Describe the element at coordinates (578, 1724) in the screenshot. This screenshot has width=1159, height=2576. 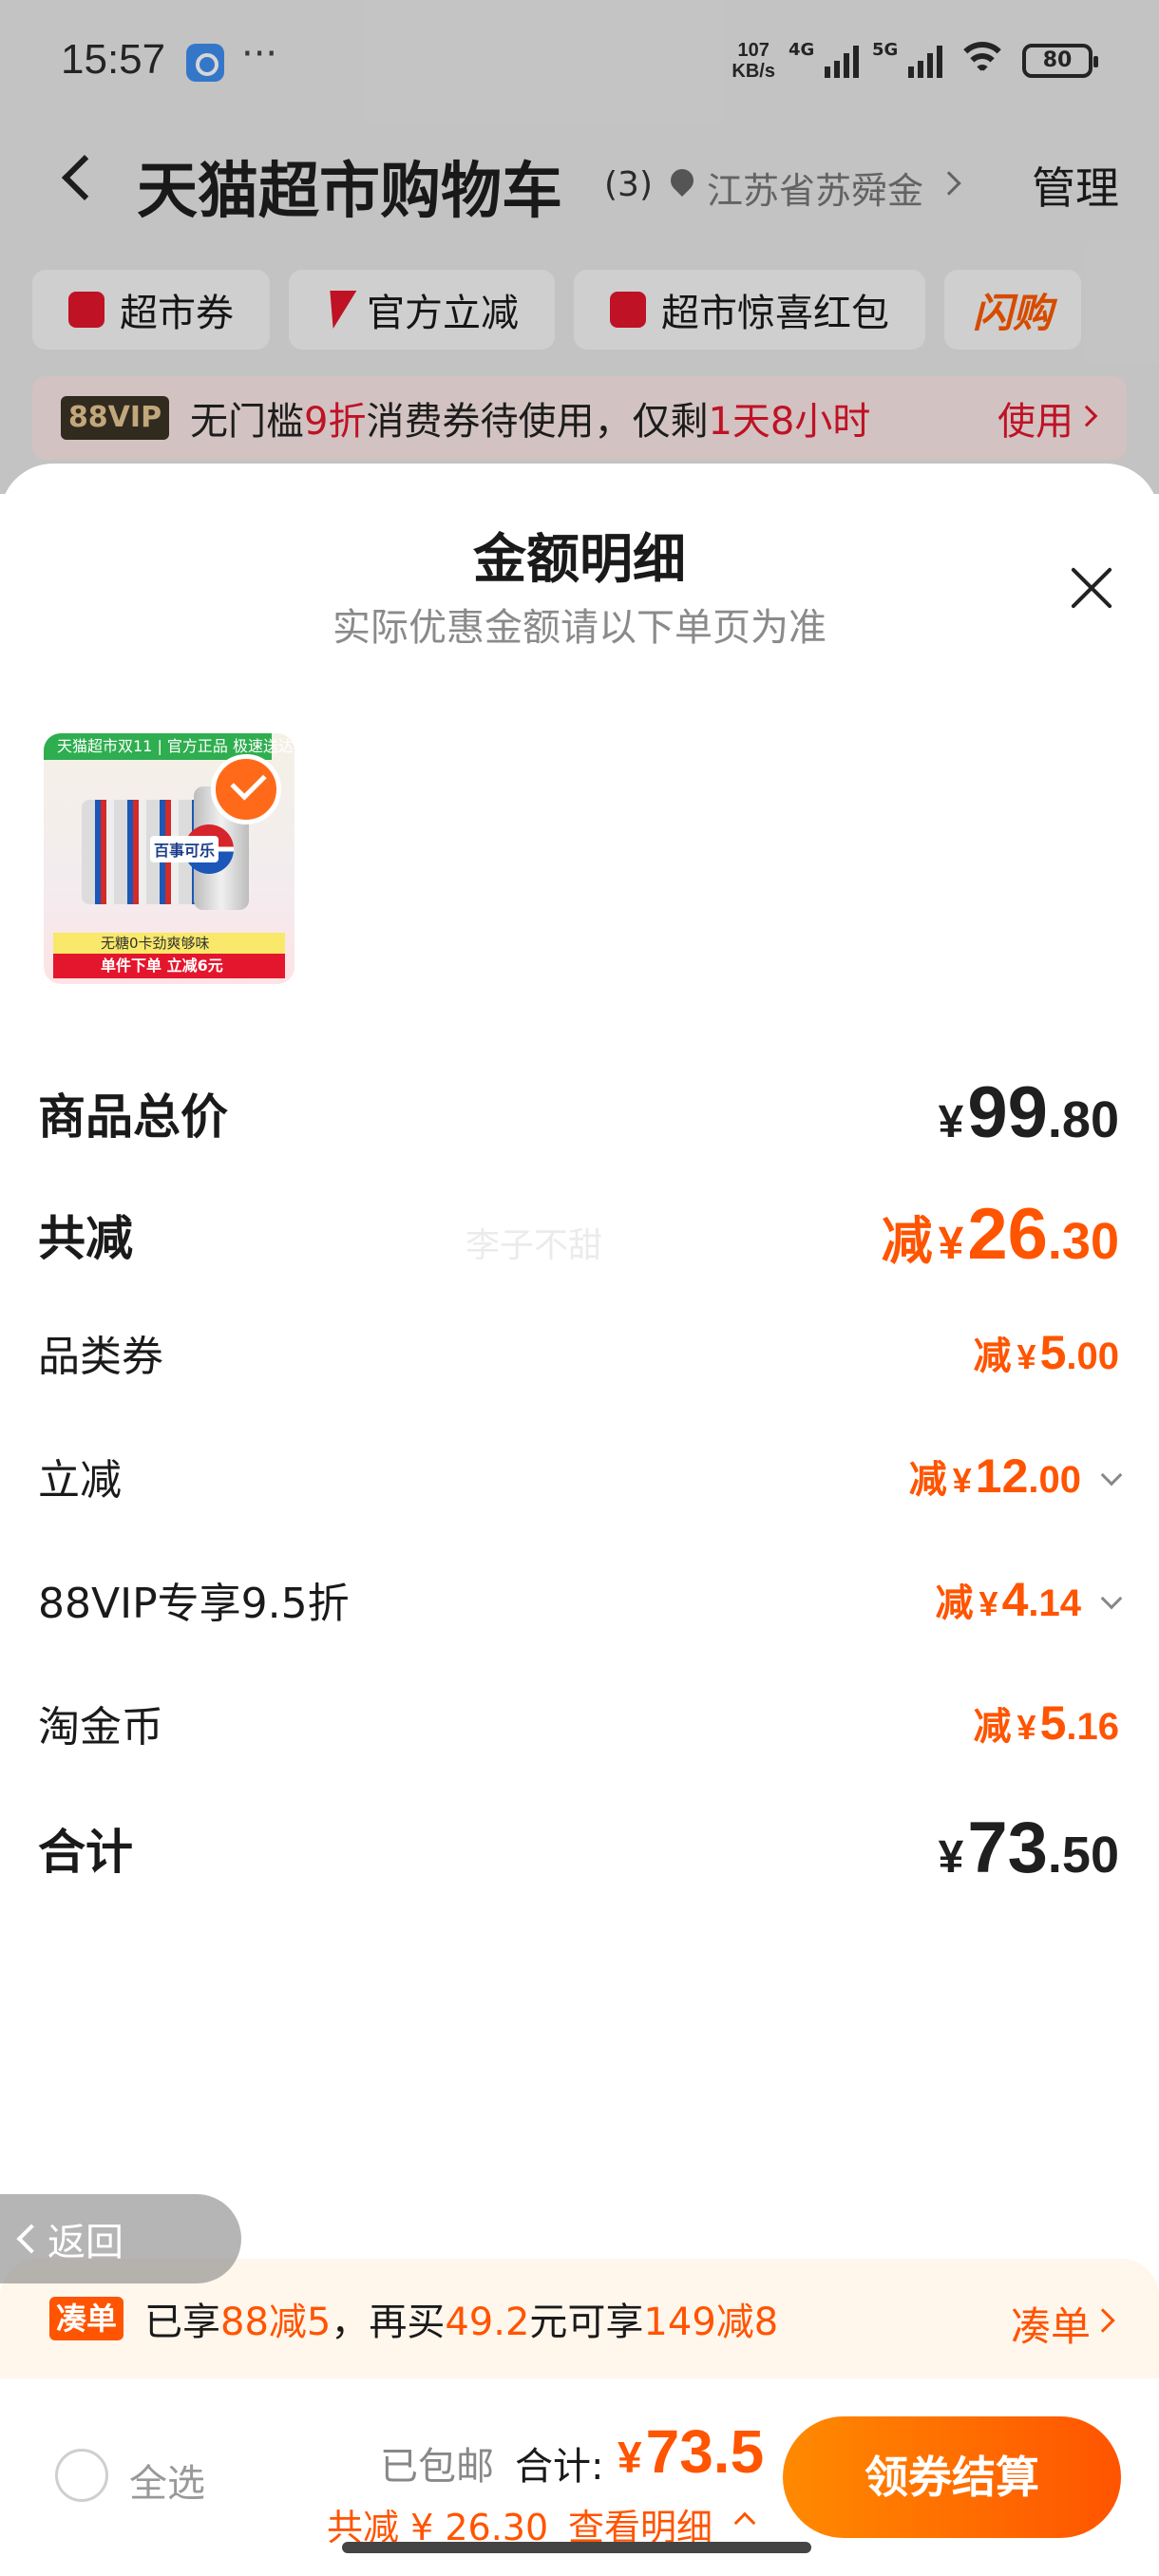
I see `row-taobao-coins: 淘金币 减 ¥5.16` at that location.